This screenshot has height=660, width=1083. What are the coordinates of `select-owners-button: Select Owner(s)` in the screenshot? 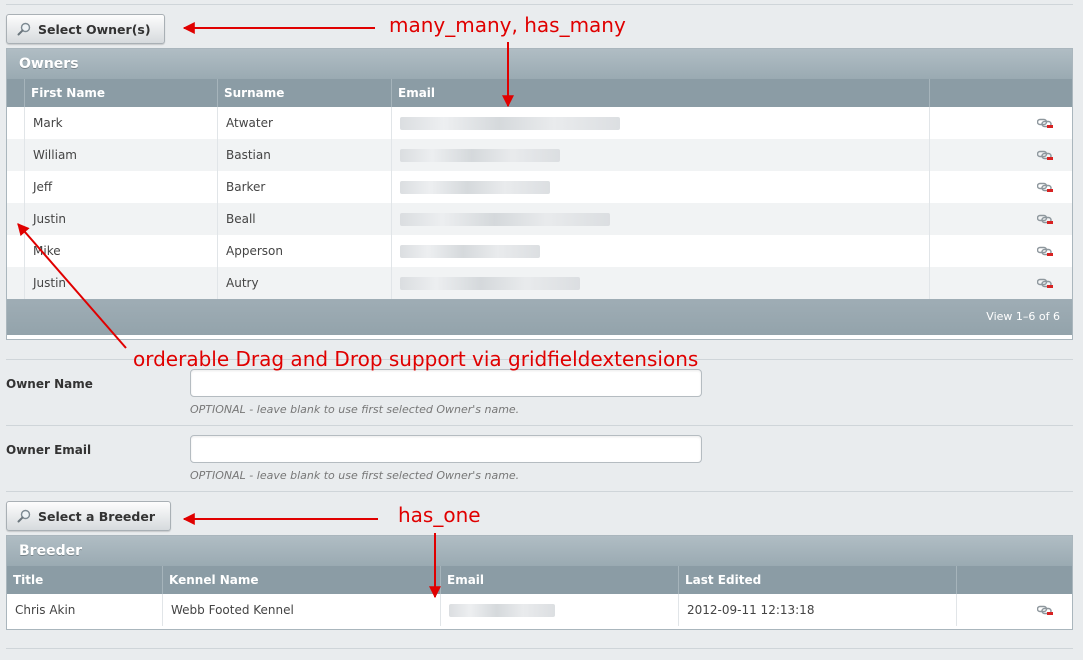 It's located at (85, 29).